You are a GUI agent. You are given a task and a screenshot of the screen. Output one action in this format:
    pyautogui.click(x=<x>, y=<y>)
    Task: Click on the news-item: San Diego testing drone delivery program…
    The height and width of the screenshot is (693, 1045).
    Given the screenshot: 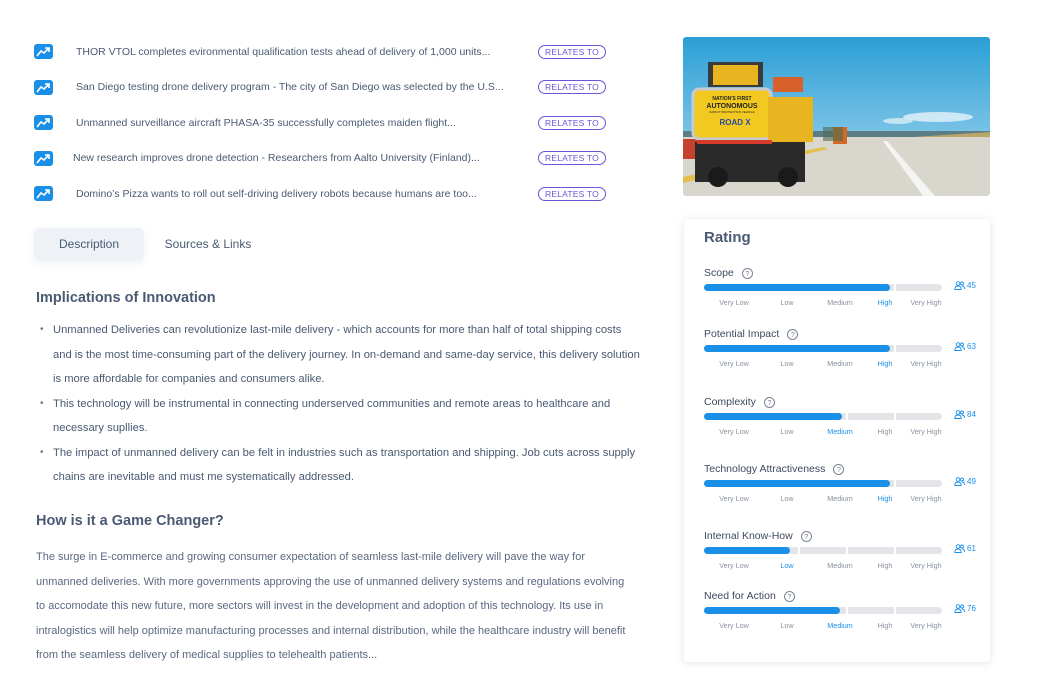 What is the action you would take?
    pyautogui.click(x=334, y=88)
    